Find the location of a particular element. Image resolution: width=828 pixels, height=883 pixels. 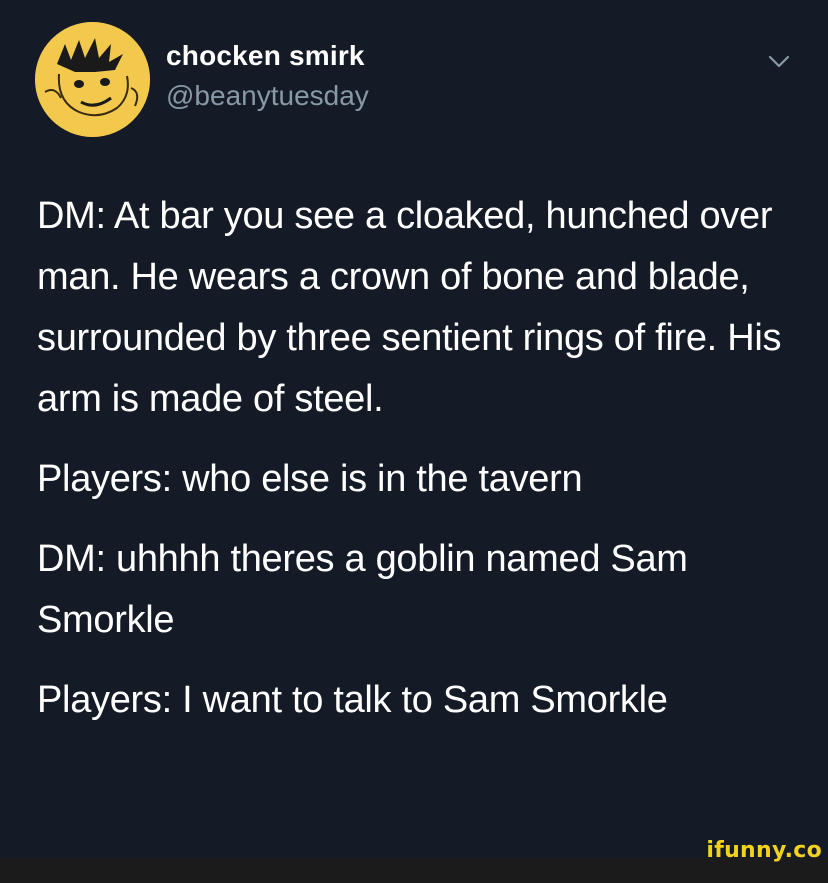

avatar is located at coordinates (92, 79).